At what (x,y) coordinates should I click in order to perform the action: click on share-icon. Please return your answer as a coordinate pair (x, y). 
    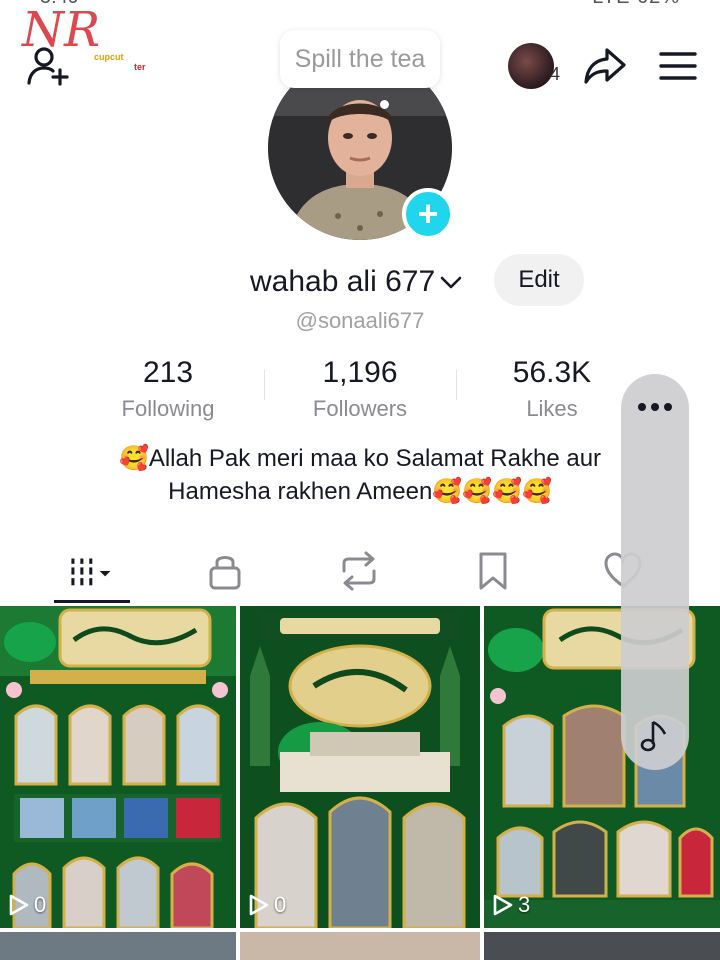
    Looking at the image, I should click on (605, 66).